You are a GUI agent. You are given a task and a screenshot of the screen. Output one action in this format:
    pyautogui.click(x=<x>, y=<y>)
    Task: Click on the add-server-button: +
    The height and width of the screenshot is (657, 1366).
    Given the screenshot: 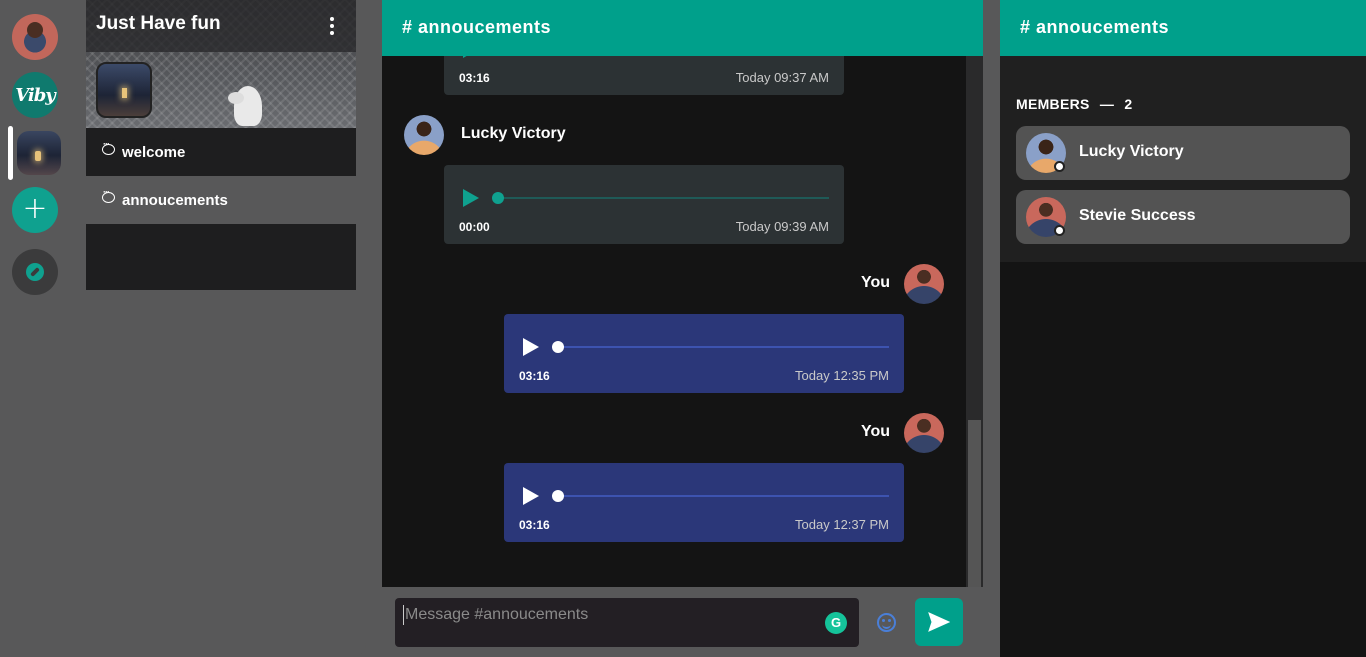 What is the action you would take?
    pyautogui.click(x=35, y=210)
    